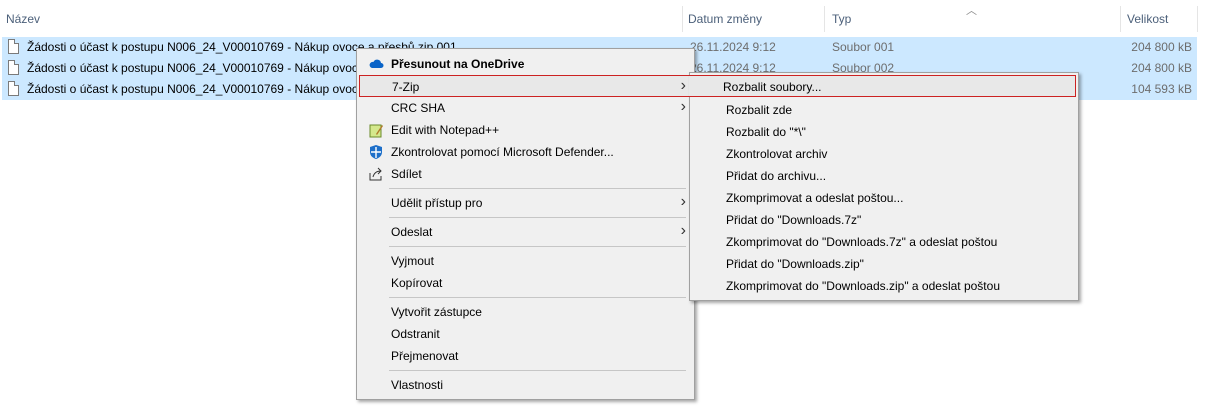 Image resolution: width=1208 pixels, height=411 pixels. What do you see at coordinates (1161, 89) in the screenshot?
I see `file-size: 104 593 kB` at bounding box center [1161, 89].